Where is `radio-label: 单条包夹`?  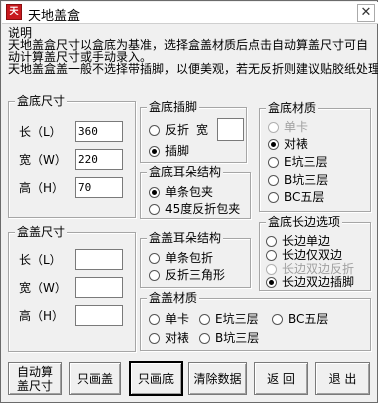
radio-label: 单条包夹 is located at coordinates (189, 192).